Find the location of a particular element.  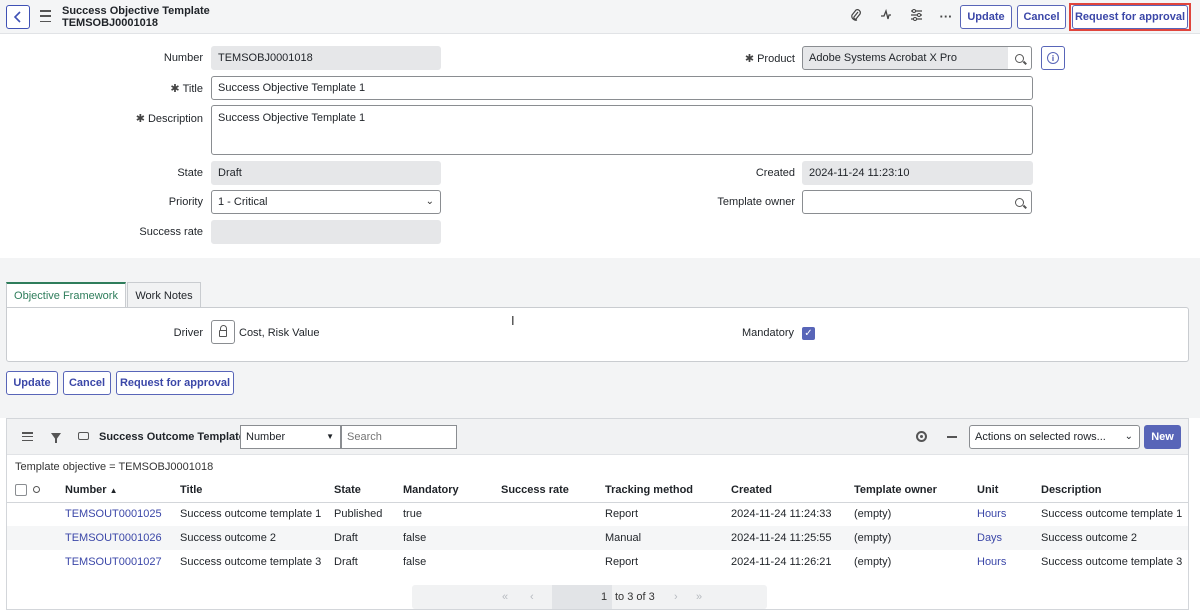

title-field: Success Objective Template 1 is located at coordinates (622, 88).